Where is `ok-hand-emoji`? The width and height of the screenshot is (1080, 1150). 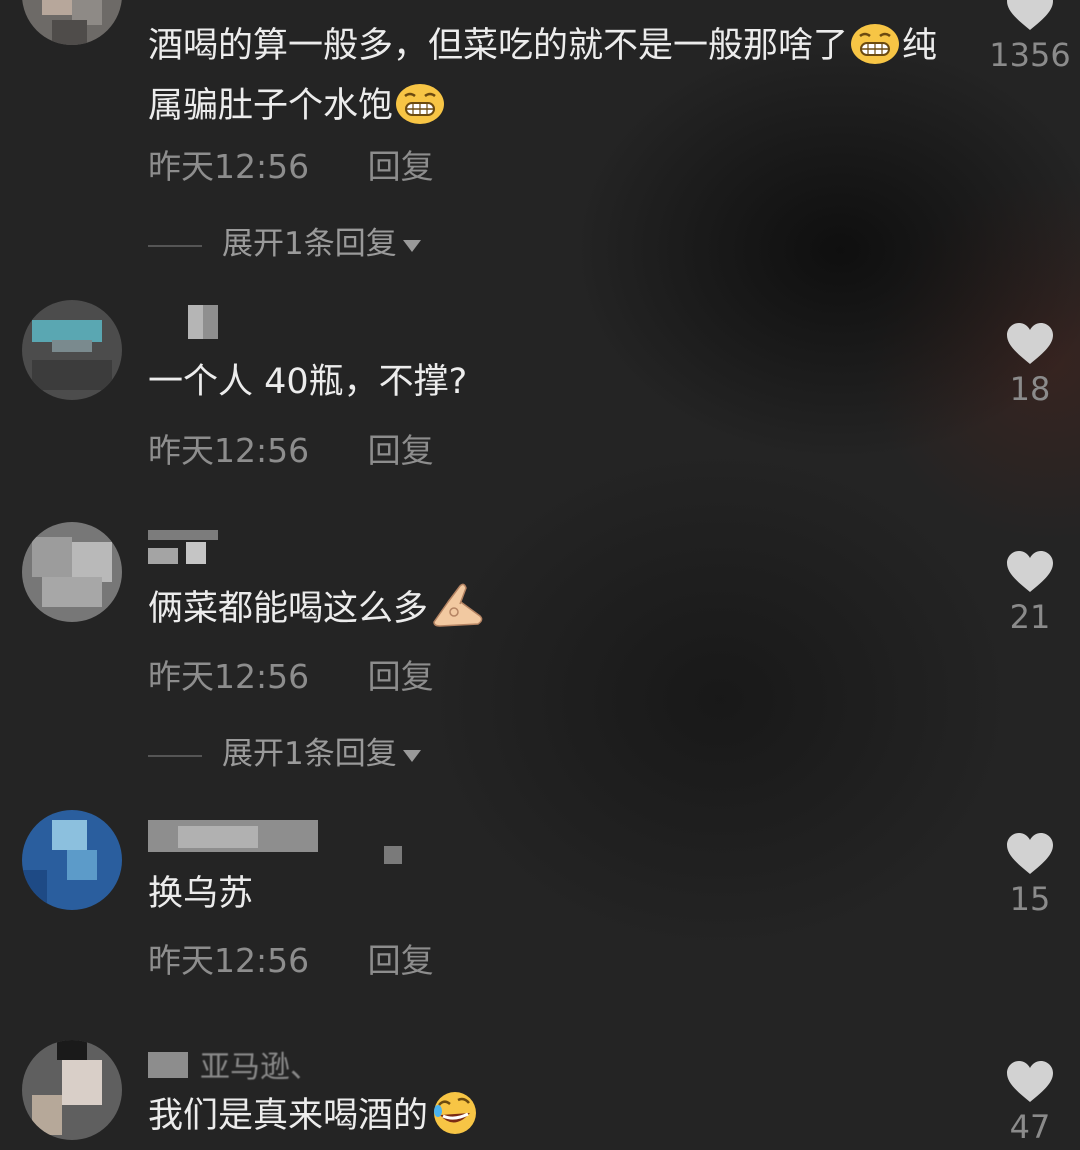
ok-hand-emoji is located at coordinates (458, 612).